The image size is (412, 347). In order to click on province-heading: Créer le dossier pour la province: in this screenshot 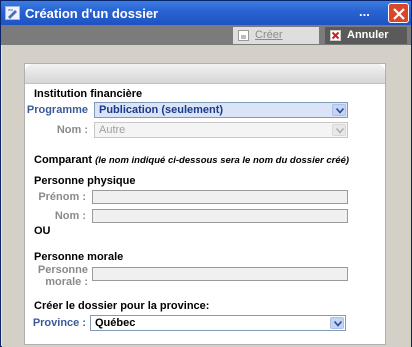, I will do `click(122, 306)`.